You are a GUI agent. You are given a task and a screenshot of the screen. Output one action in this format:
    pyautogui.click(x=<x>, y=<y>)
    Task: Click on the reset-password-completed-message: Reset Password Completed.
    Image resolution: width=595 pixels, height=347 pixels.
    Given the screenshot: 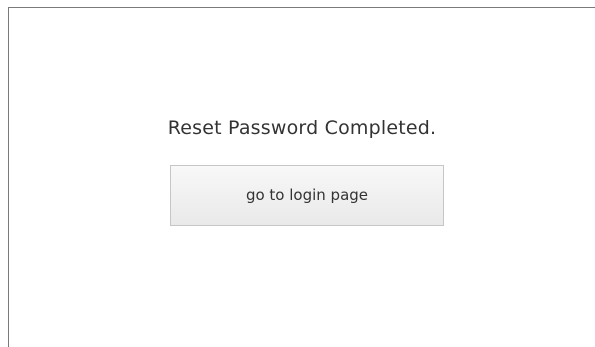 What is the action you would take?
    pyautogui.click(x=302, y=128)
    